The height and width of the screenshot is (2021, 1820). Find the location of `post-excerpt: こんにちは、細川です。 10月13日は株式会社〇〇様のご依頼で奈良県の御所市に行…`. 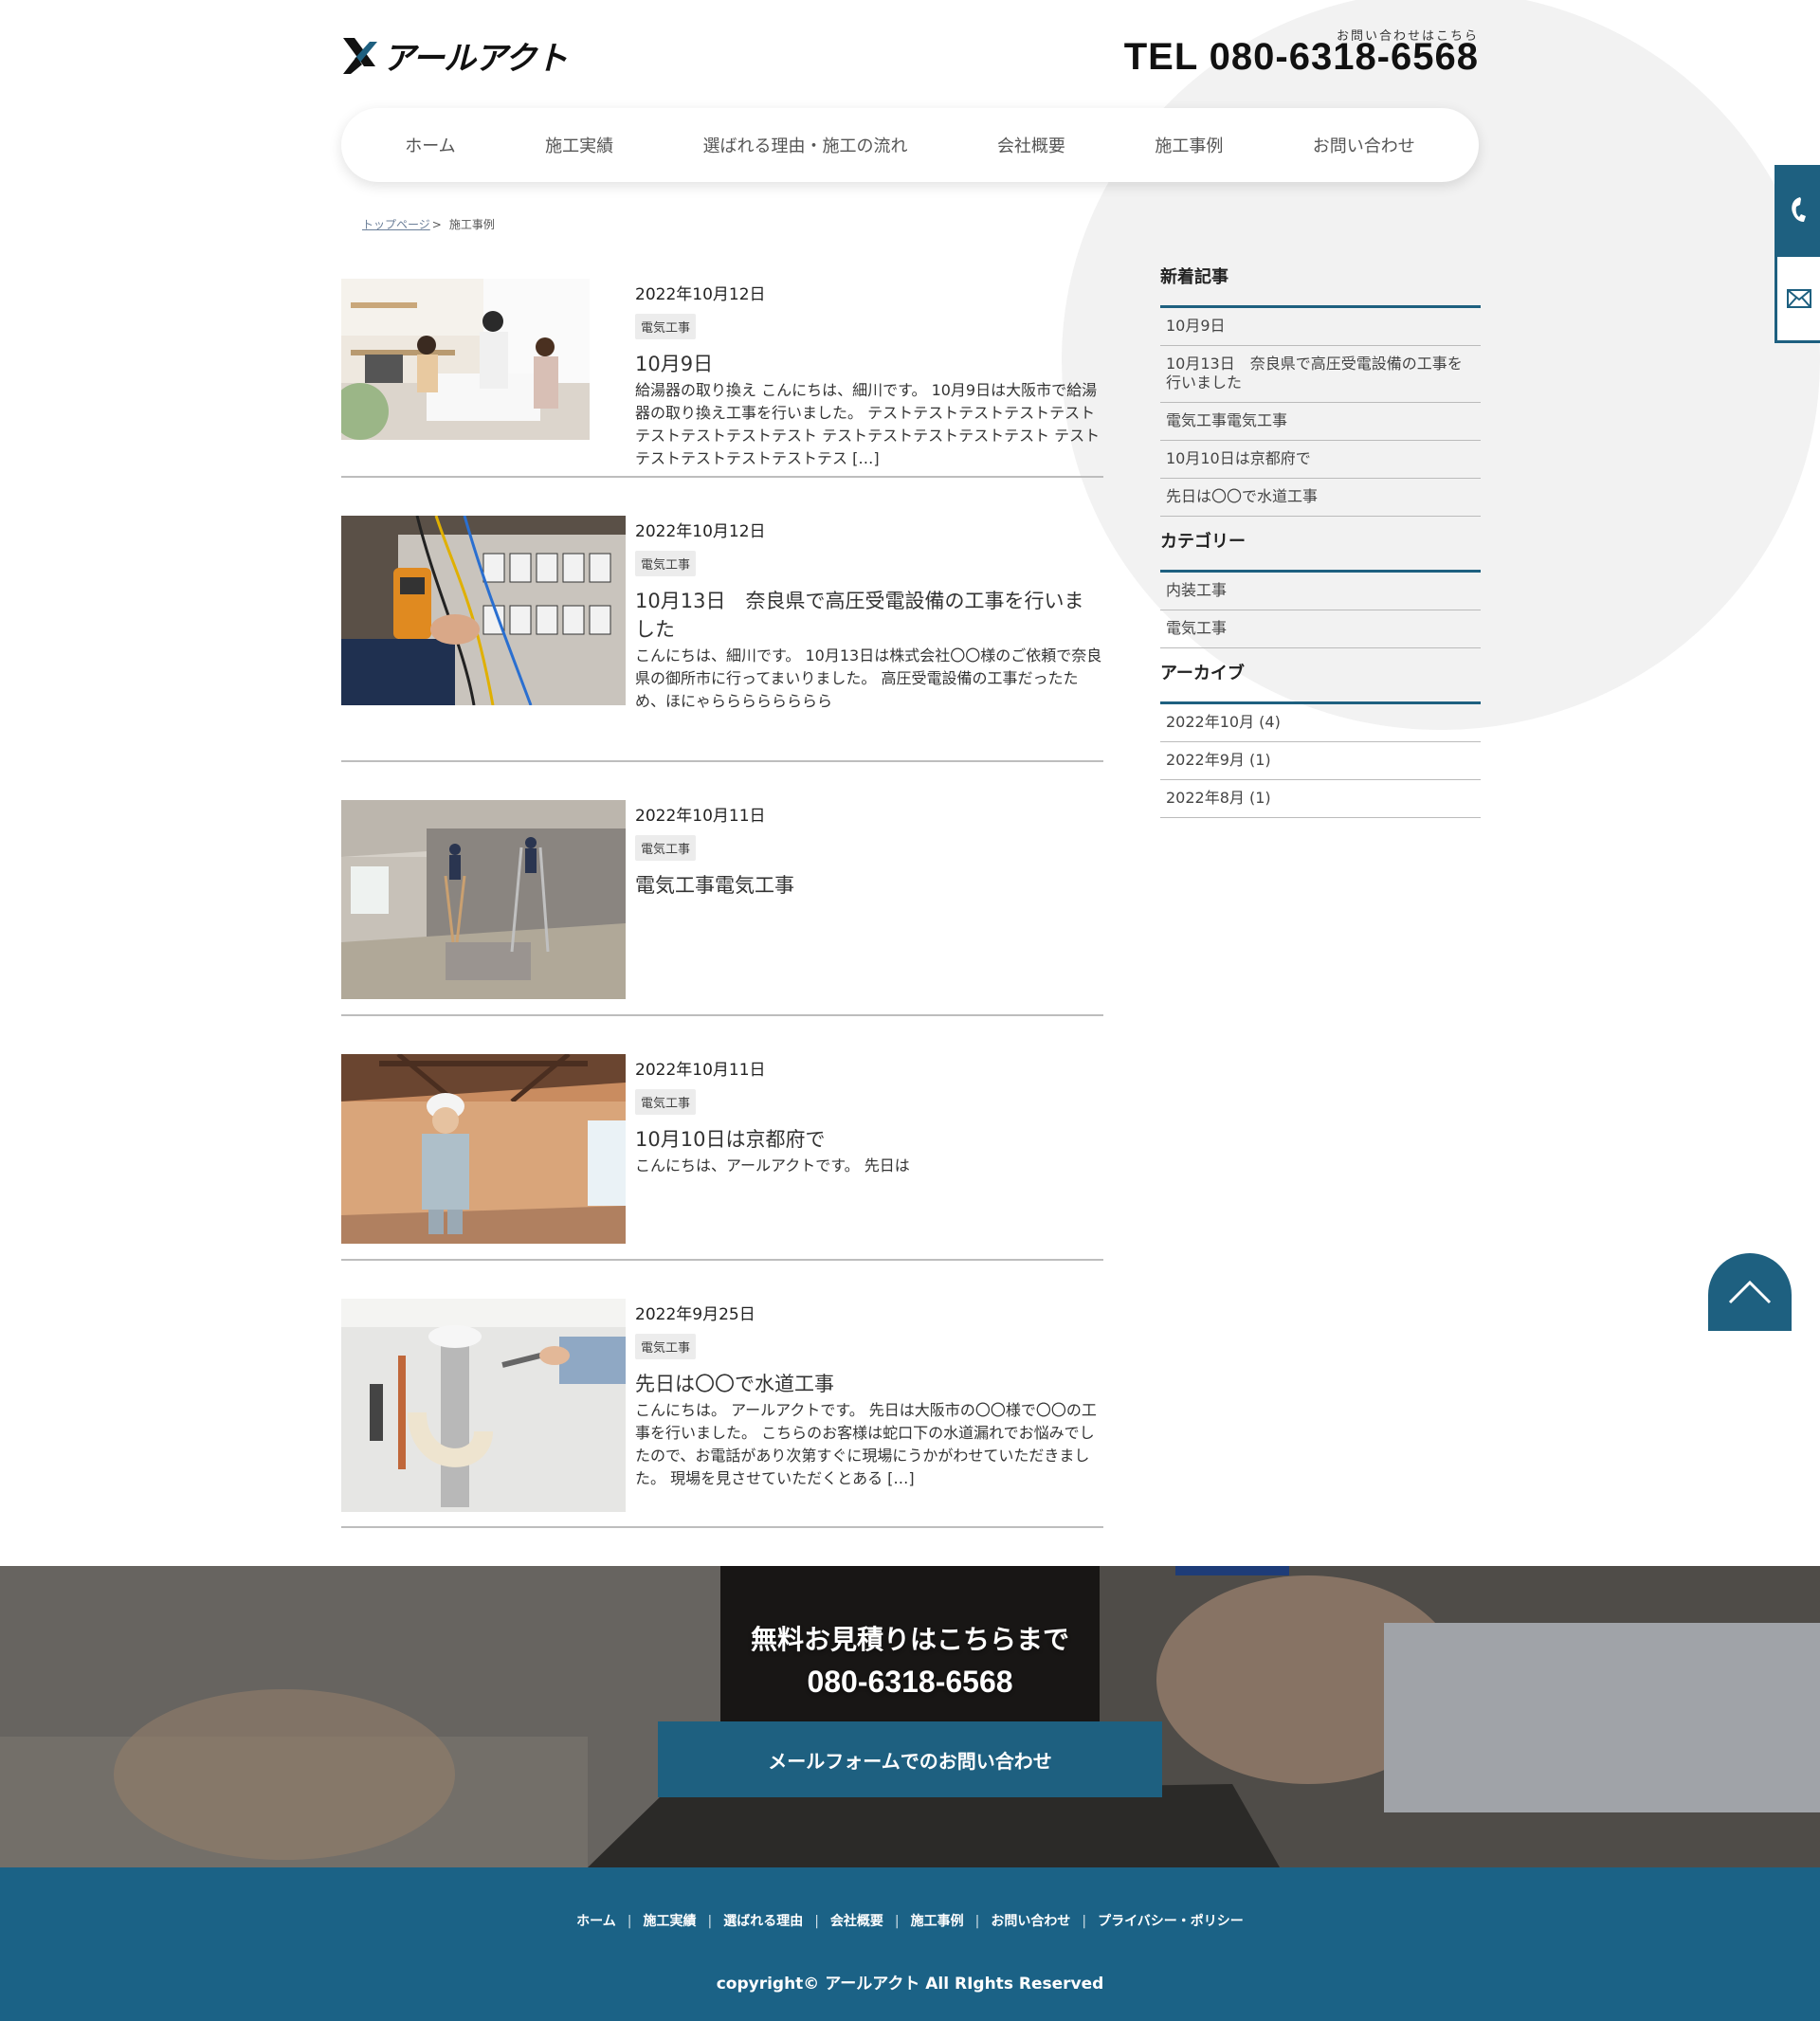

post-excerpt: こんにちは、細川です。 10月13日は株式会社〇〇様のご依頼で奈良県の御所市に行… is located at coordinates (868, 678).